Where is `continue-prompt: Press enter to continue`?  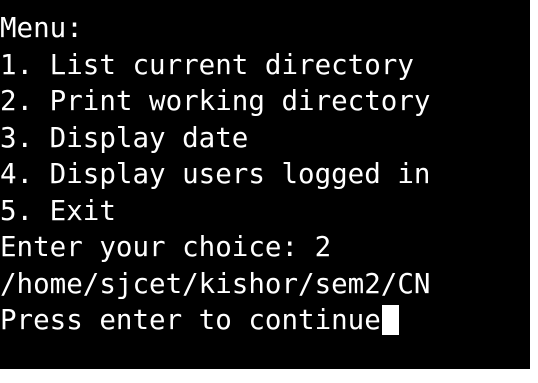 continue-prompt: Press enter to continue is located at coordinates (190, 320).